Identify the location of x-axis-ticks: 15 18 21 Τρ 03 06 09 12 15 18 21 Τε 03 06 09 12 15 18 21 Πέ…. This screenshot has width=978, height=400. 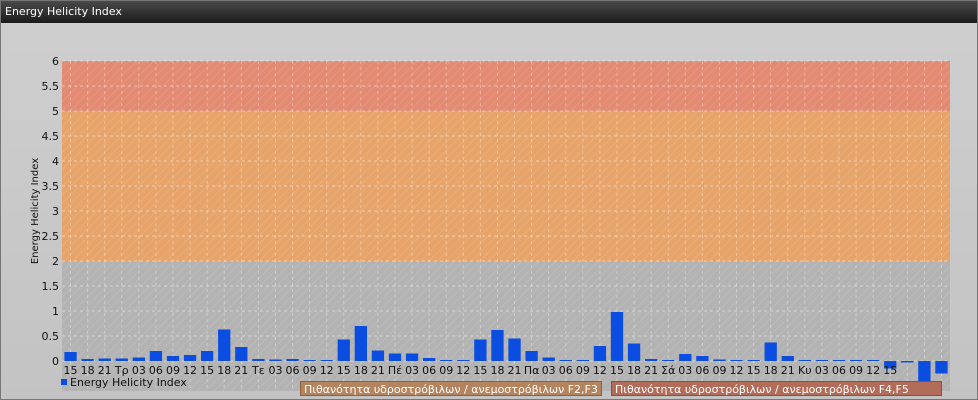
(481, 370).